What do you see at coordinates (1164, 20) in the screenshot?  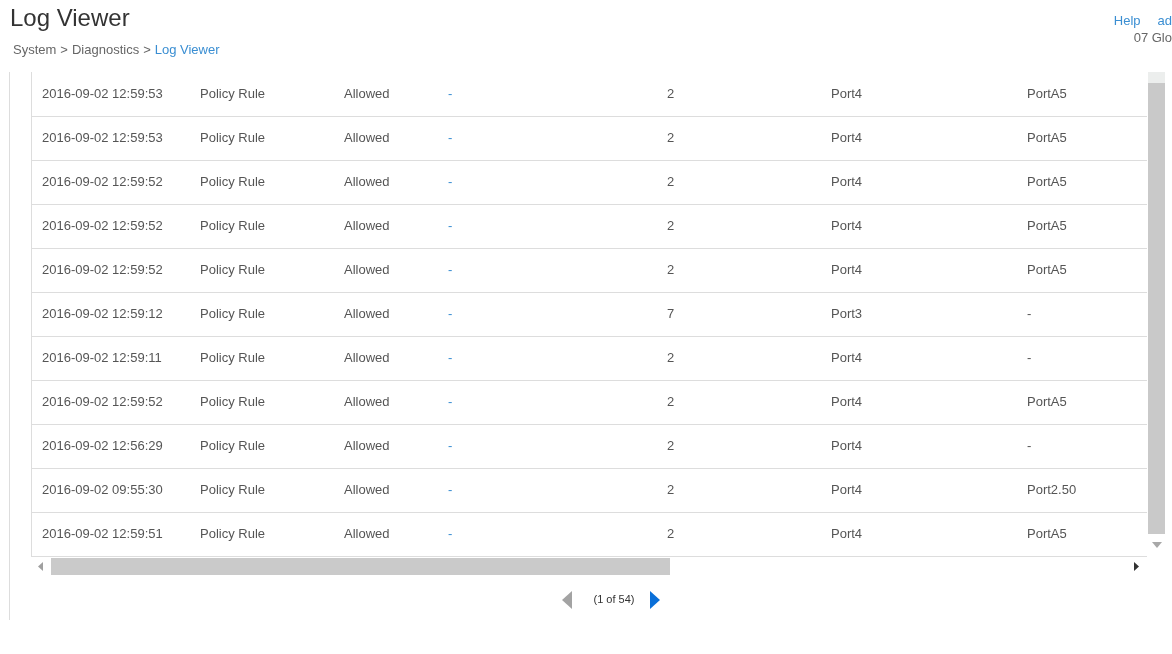 I see `user-link: ad` at bounding box center [1164, 20].